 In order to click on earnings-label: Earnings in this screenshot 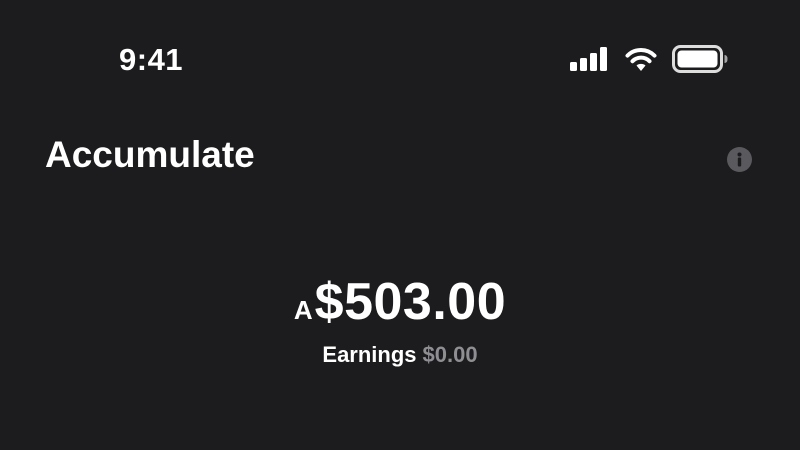, I will do `click(369, 354)`.